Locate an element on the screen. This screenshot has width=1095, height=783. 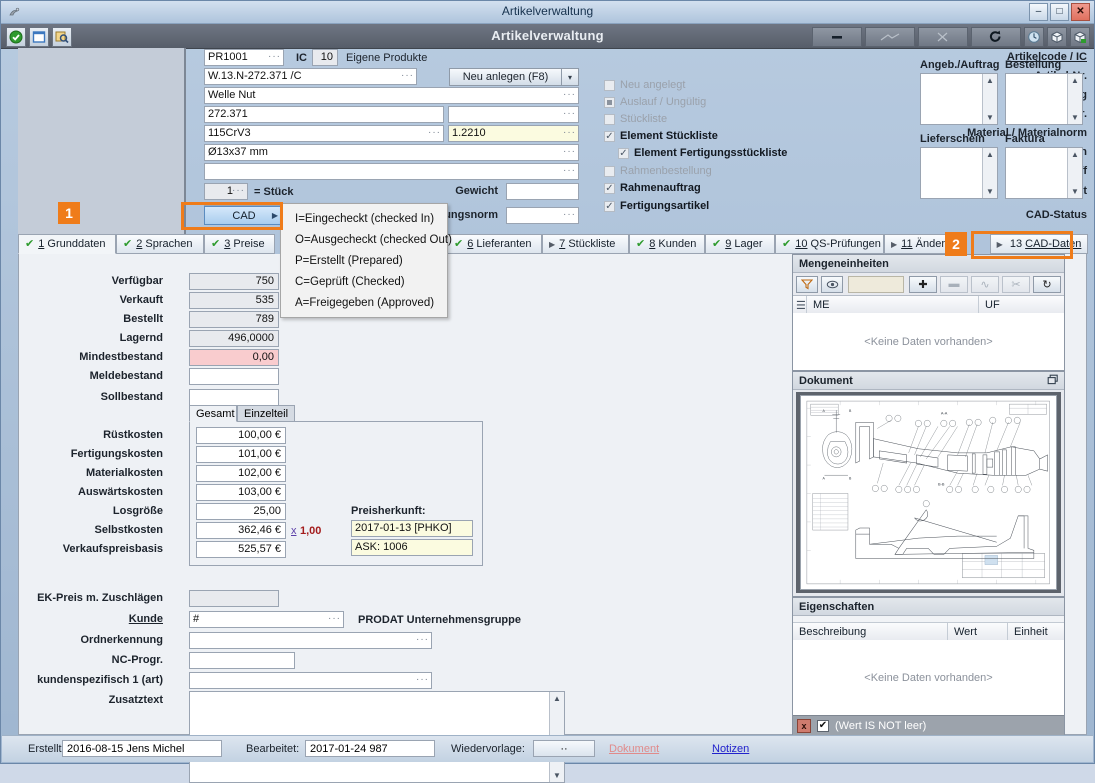
new-record-dropdown-arrow: ▾ is located at coordinates (570, 77).